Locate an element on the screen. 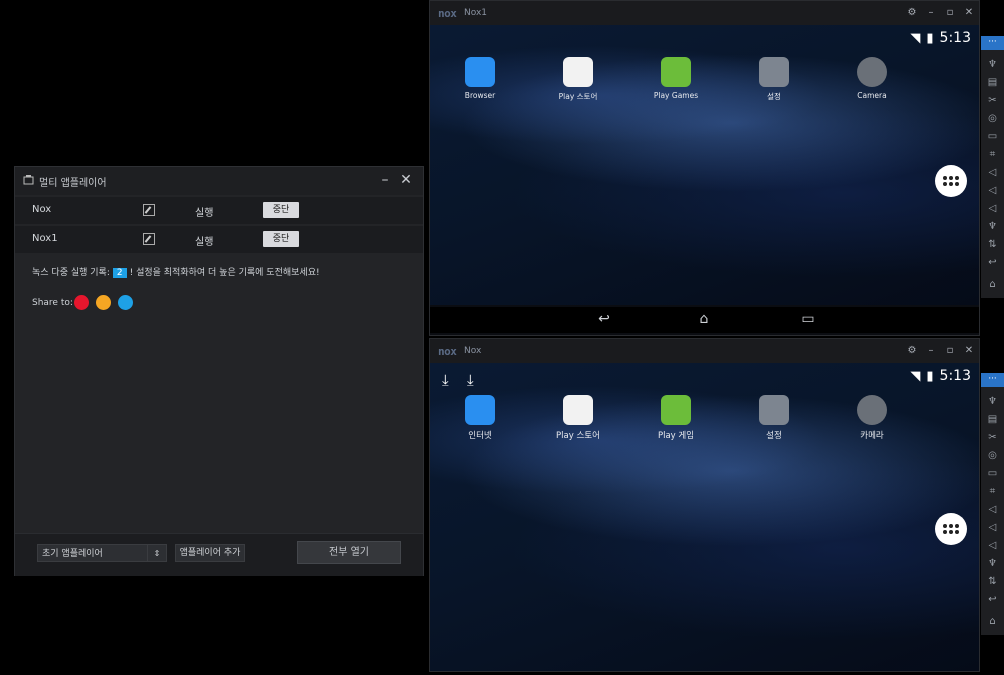 The image size is (1004, 675). app-camera: 카메라 is located at coordinates (872, 418).